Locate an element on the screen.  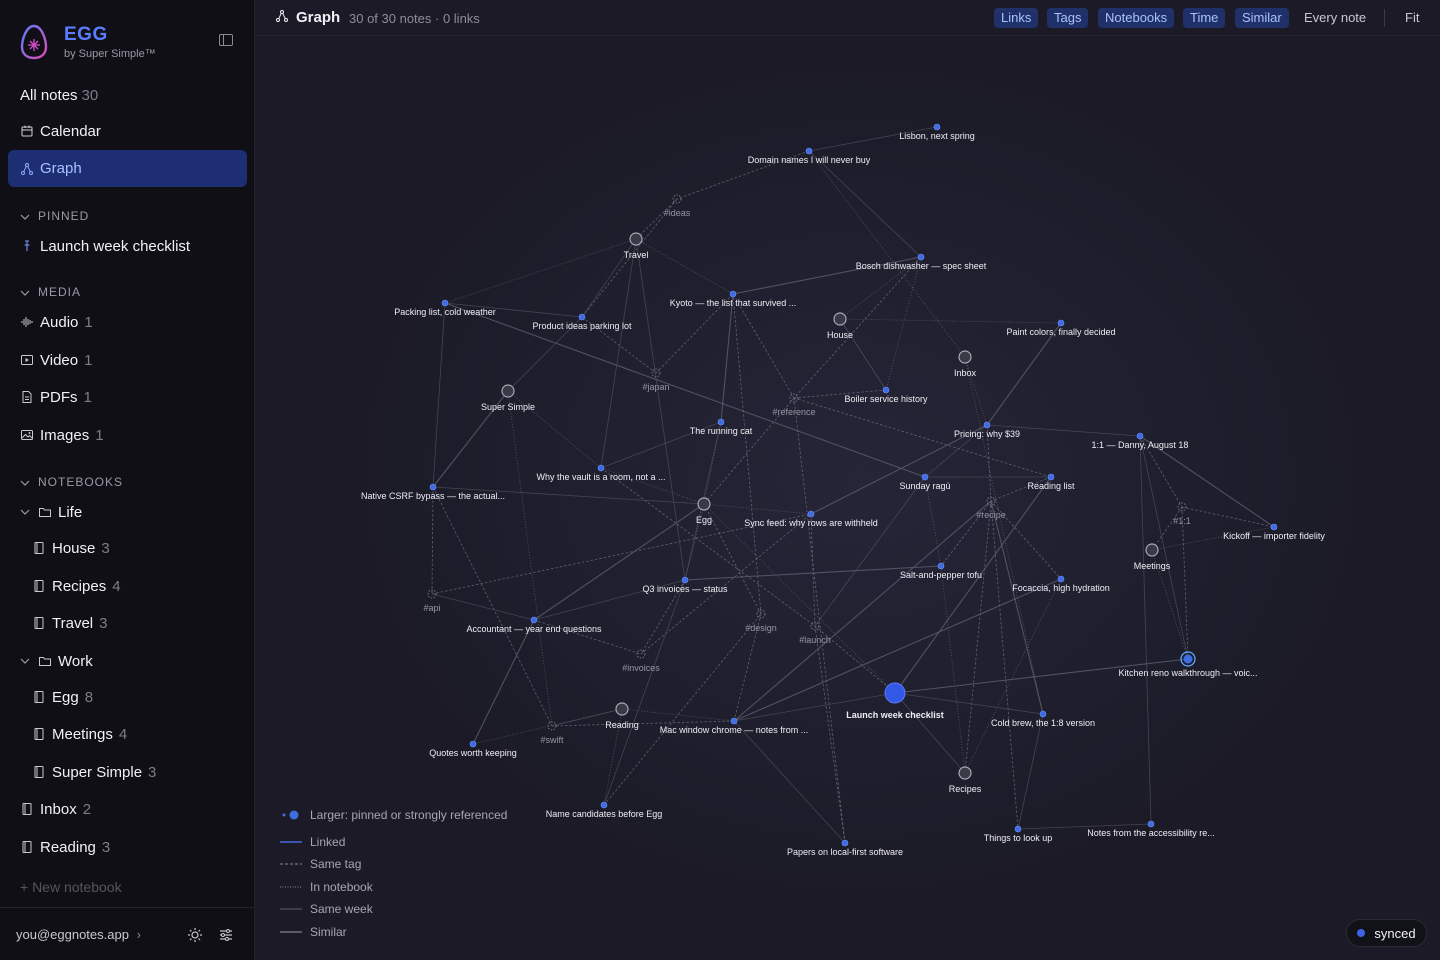
filter-similar: Similar is located at coordinates (1262, 18).